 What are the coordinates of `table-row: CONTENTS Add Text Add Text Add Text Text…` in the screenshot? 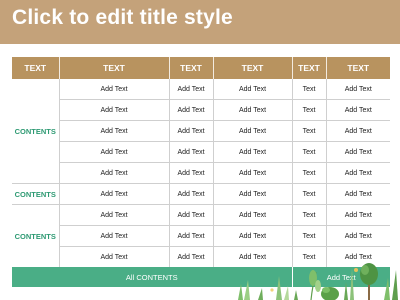 It's located at (201, 194).